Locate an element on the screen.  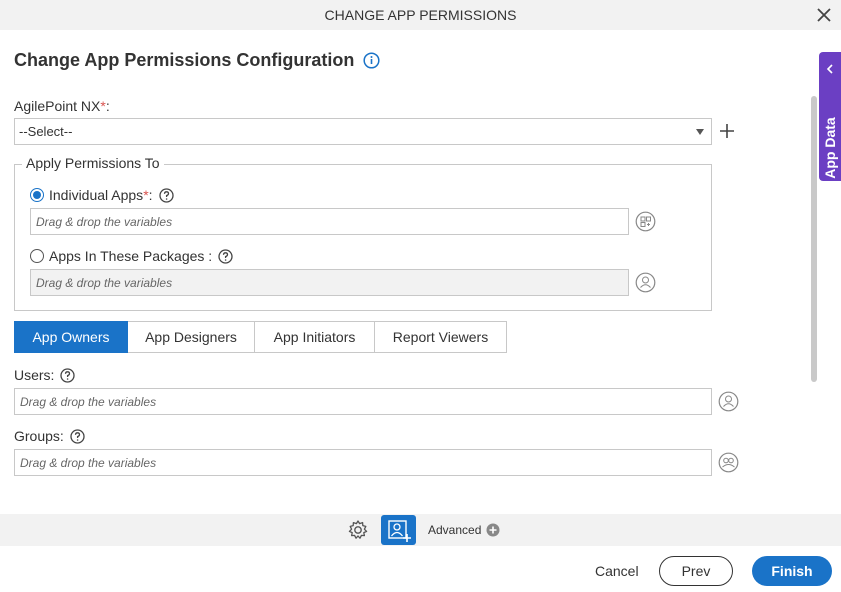
individual-apps-option: Individual Apps * : is located at coordinates (102, 195).